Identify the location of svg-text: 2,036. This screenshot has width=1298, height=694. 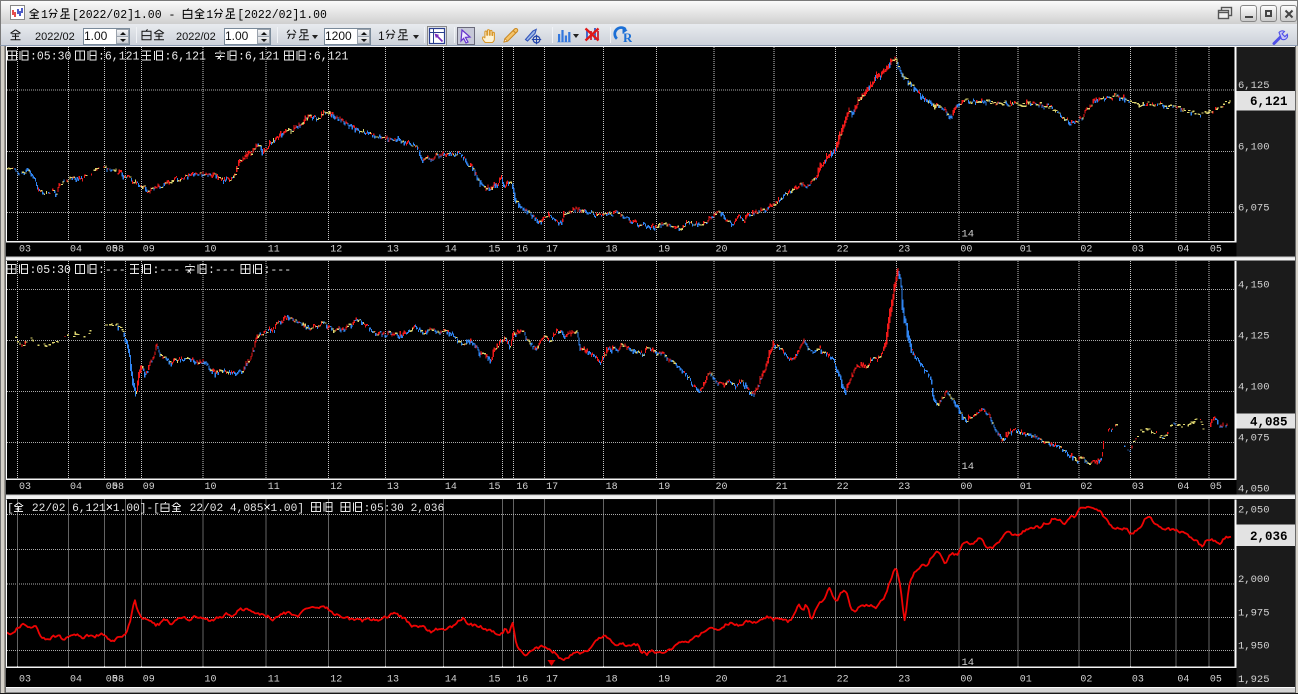
(1269, 537).